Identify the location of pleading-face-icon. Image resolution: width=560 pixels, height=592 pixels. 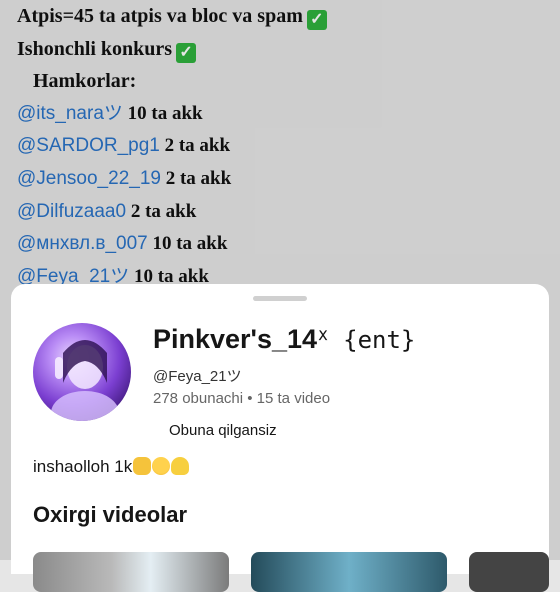
(161, 466).